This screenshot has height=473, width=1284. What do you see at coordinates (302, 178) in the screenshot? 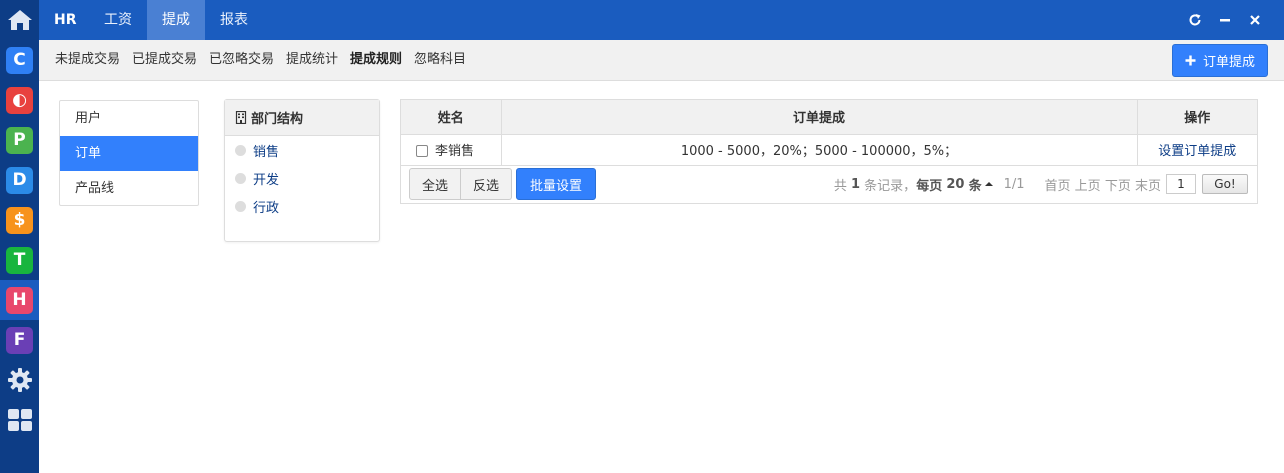
I see `dept-item-dev: 开发` at bounding box center [302, 178].